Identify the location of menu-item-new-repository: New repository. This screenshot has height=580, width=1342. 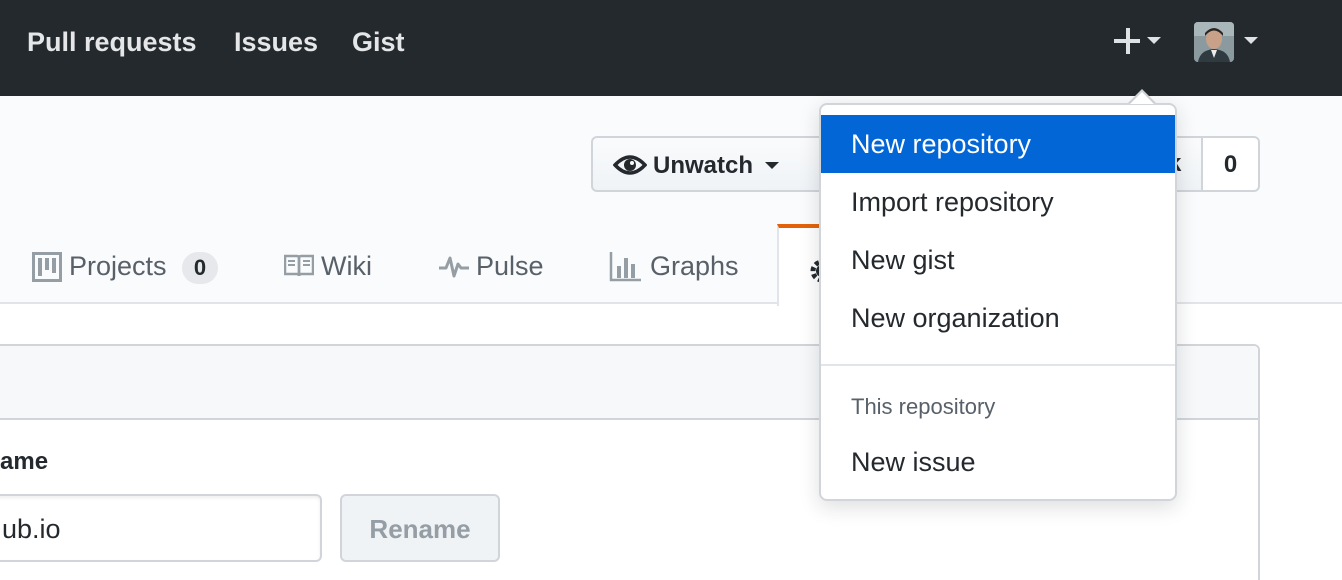
(998, 144).